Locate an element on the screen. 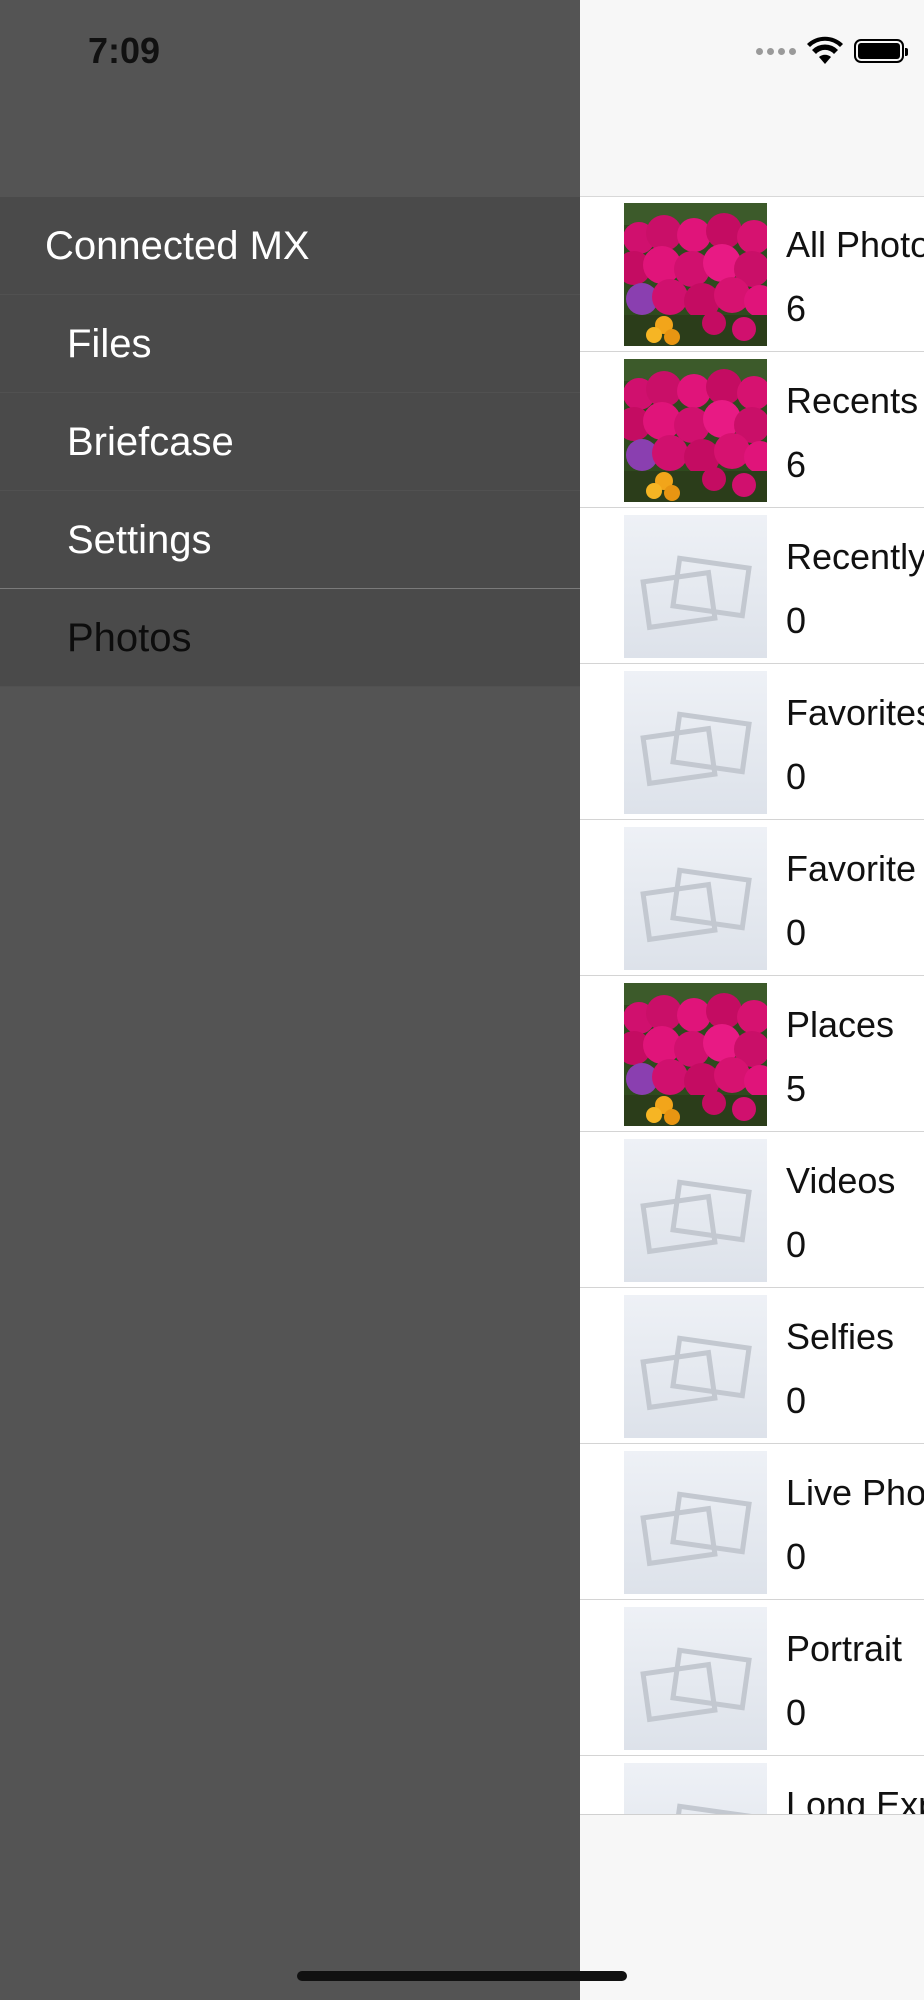 This screenshot has width=924, height=2000. bottom-toolbar is located at coordinates (752, 1907).